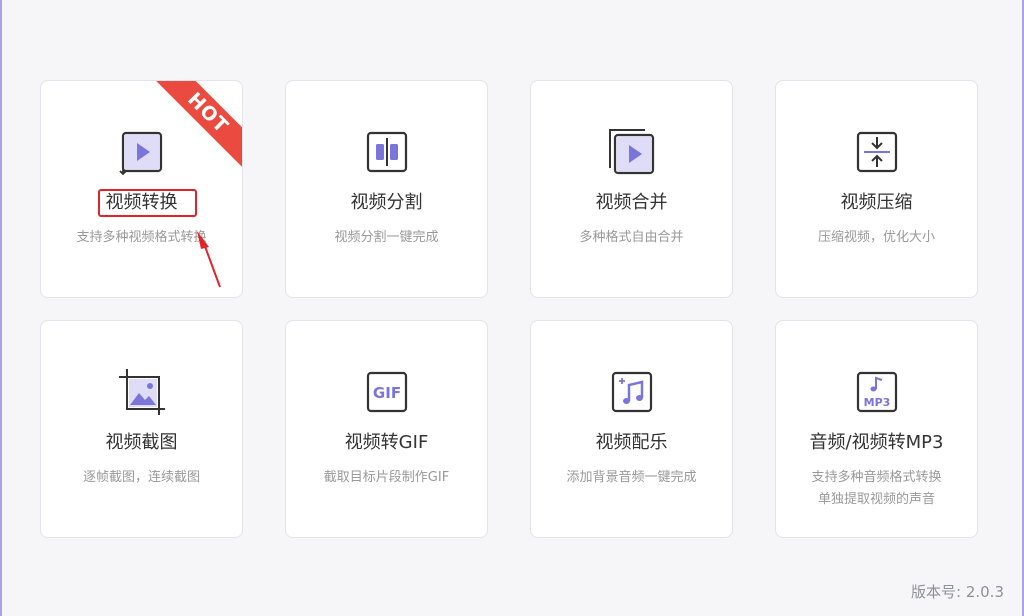 Image resolution: width=1024 pixels, height=616 pixels. I want to click on card-video-to-gif: GIF 视频转GIF 截取目标片段制作GIF, so click(386, 429).